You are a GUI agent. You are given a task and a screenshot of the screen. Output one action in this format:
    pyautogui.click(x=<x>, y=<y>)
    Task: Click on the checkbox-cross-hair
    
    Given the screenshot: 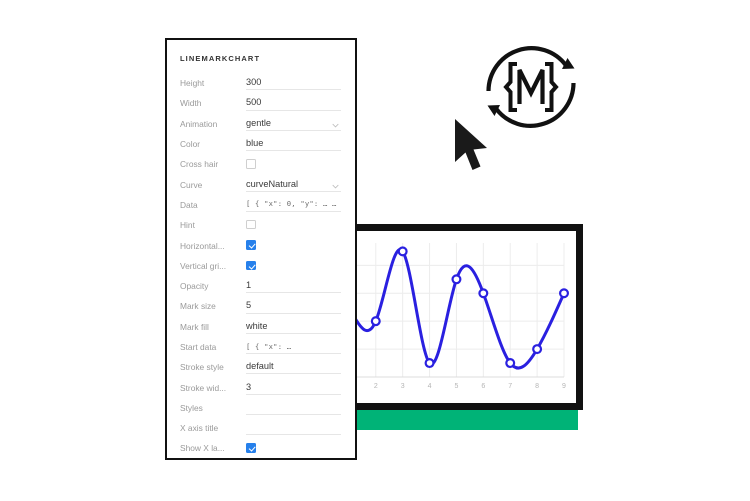 What is the action you would take?
    pyautogui.click(x=295, y=164)
    